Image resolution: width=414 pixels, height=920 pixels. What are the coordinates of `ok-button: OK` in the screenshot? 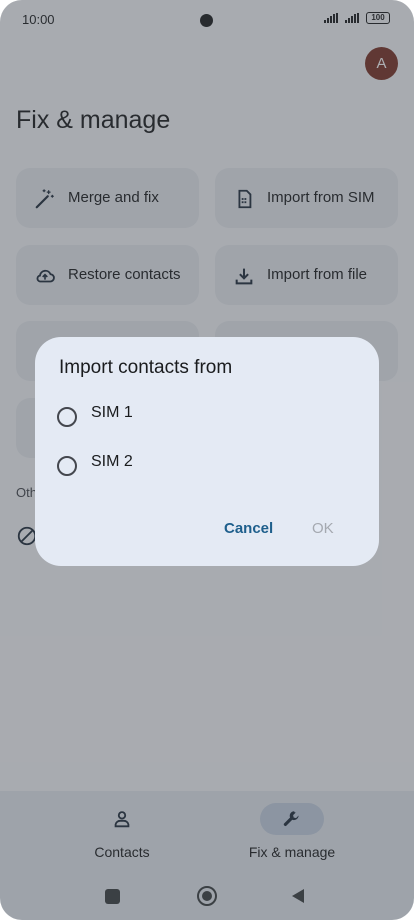 It's located at (323, 528).